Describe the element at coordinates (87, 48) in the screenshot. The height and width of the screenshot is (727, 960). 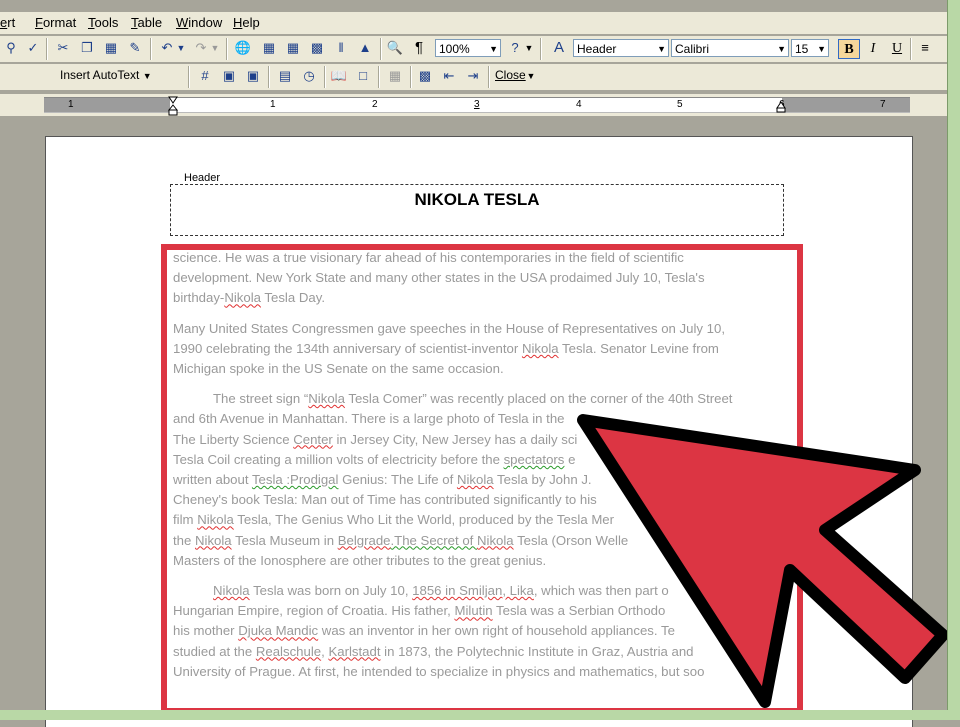
I see `copy-icon: ❐` at that location.